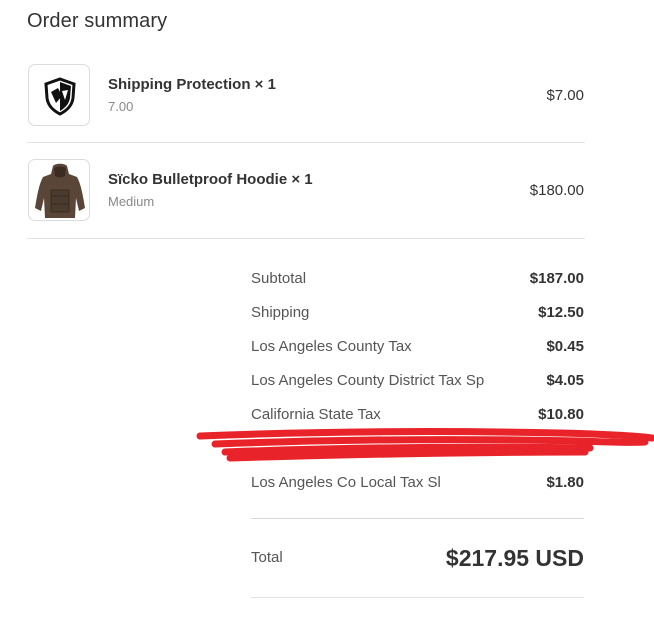  Describe the element at coordinates (425, 445) in the screenshot. I see `redaction-scribble` at that location.